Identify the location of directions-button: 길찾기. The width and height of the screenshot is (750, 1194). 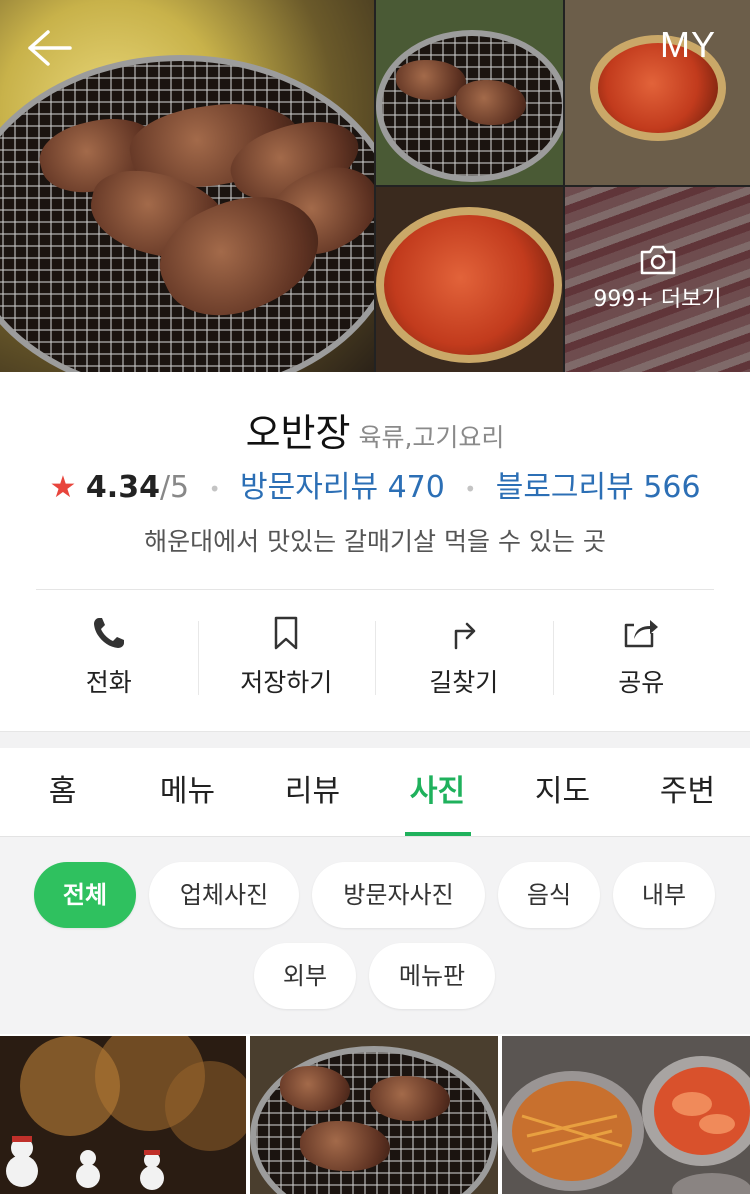
(464, 655).